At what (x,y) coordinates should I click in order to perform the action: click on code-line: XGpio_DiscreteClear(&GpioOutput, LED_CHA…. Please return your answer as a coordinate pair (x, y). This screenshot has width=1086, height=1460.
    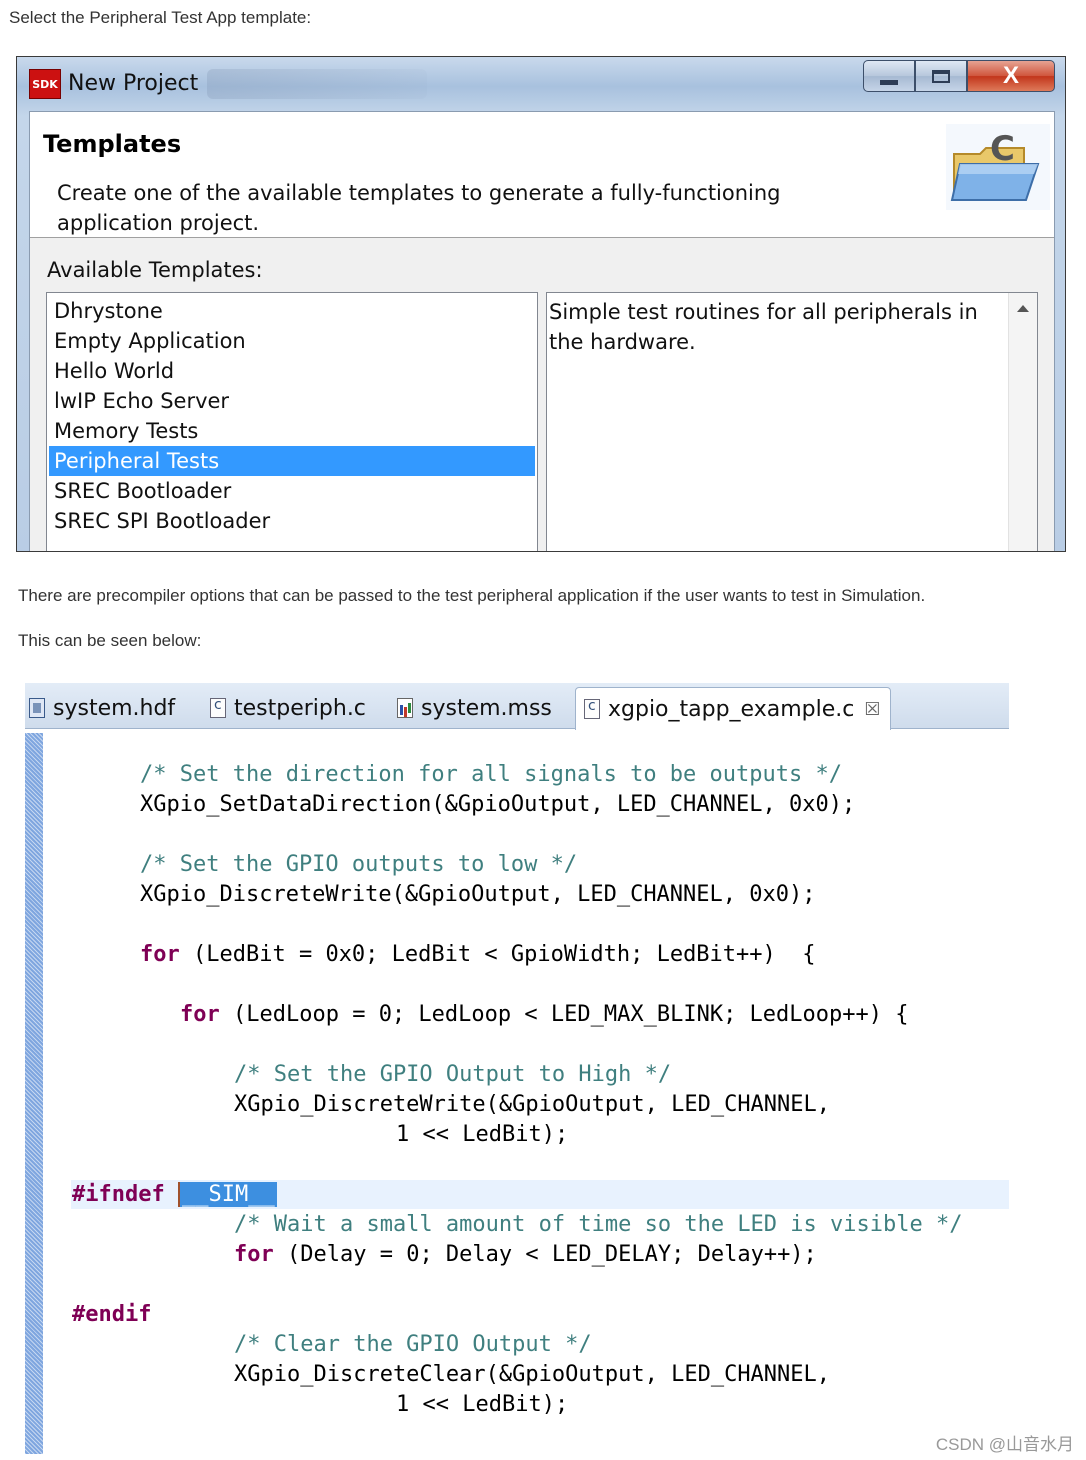
    Looking at the image, I should click on (532, 1374).